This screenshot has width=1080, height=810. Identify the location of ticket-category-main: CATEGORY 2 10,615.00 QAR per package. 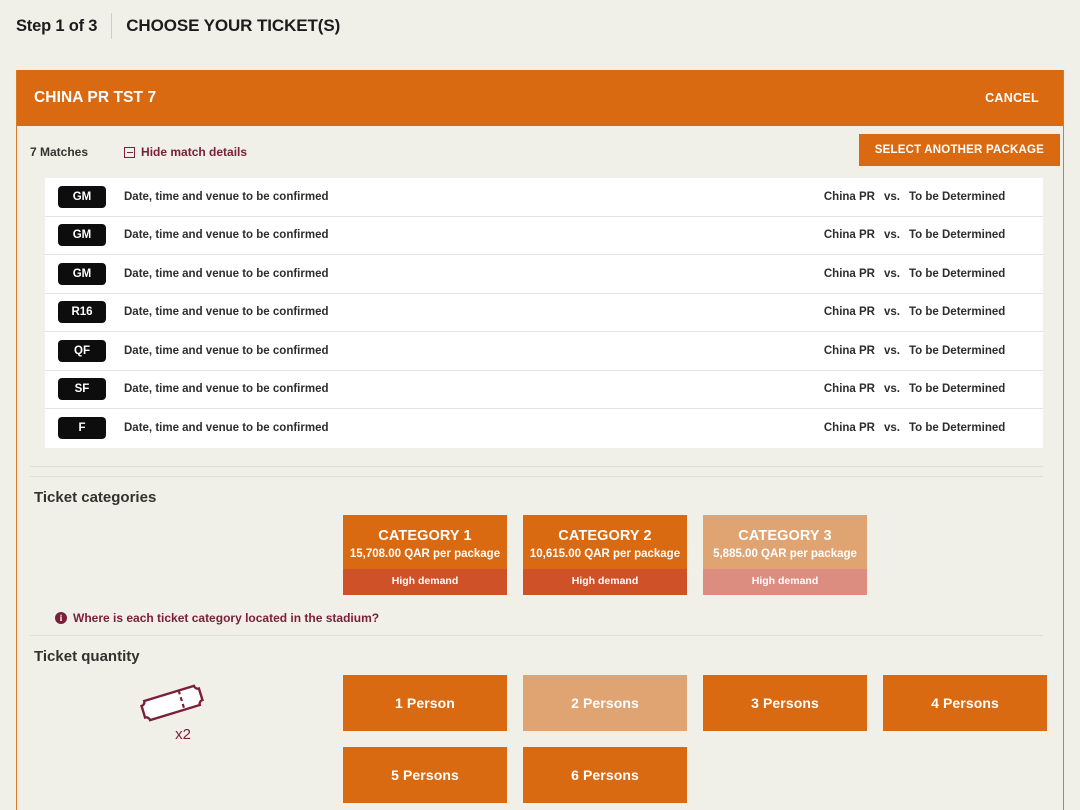
(605, 542).